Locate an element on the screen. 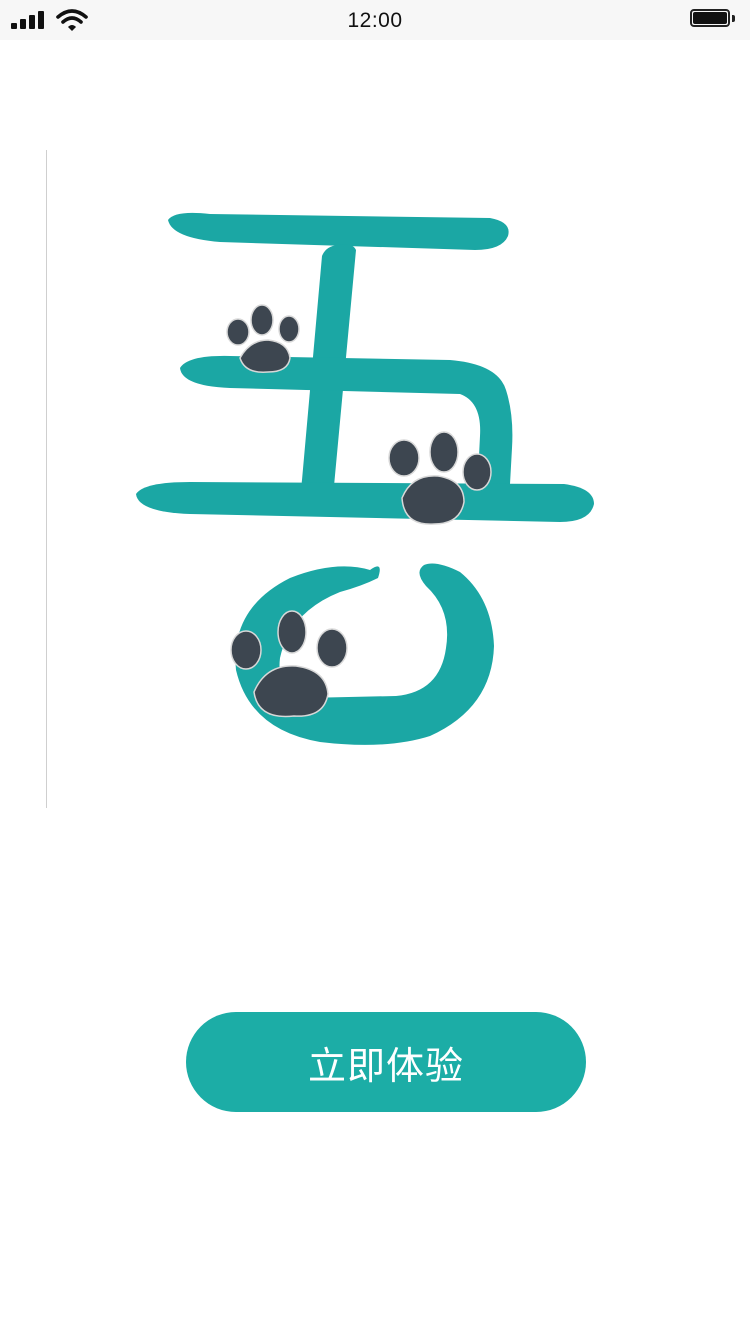 The width and height of the screenshot is (750, 1334). left-divider is located at coordinates (46, 479).